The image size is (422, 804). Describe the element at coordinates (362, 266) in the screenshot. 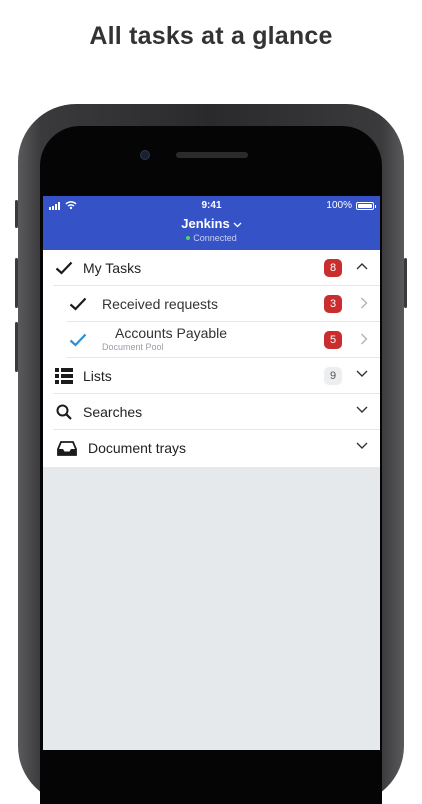

I see `chevron-up-icon` at that location.